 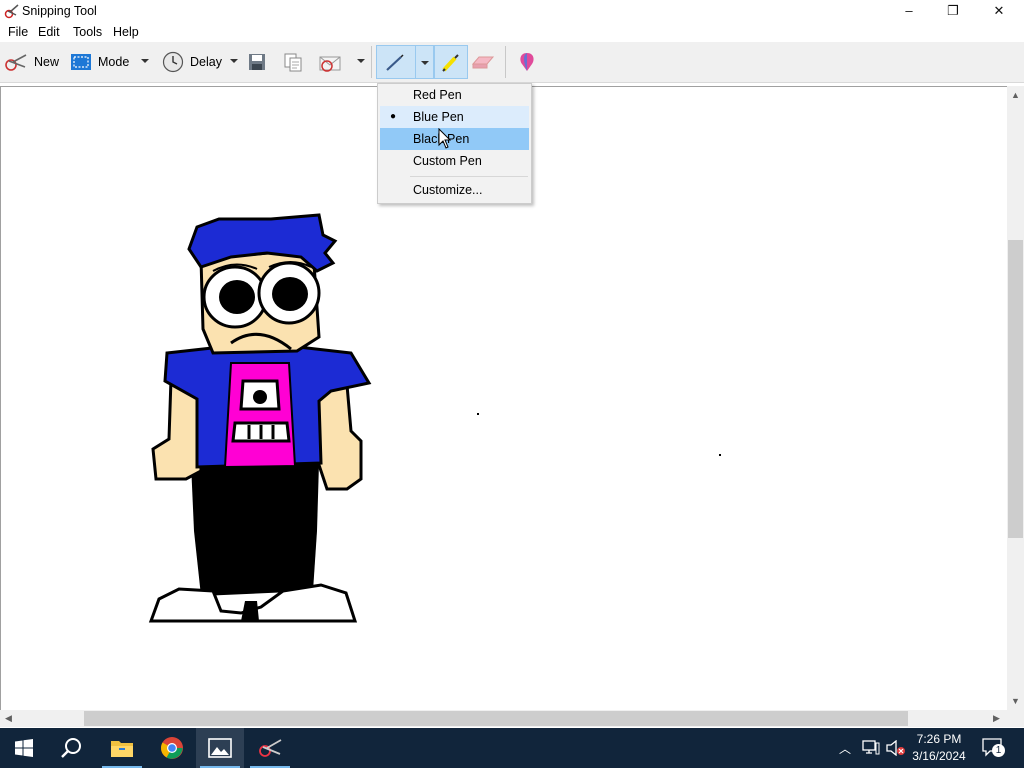 I want to click on minimize-icon: –, so click(x=909, y=10).